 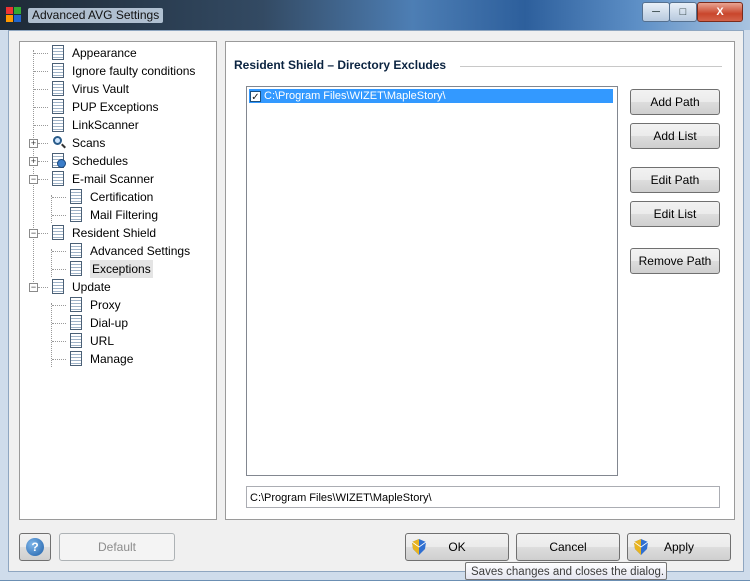 I want to click on tree-item-label: Manage, so click(x=112, y=359).